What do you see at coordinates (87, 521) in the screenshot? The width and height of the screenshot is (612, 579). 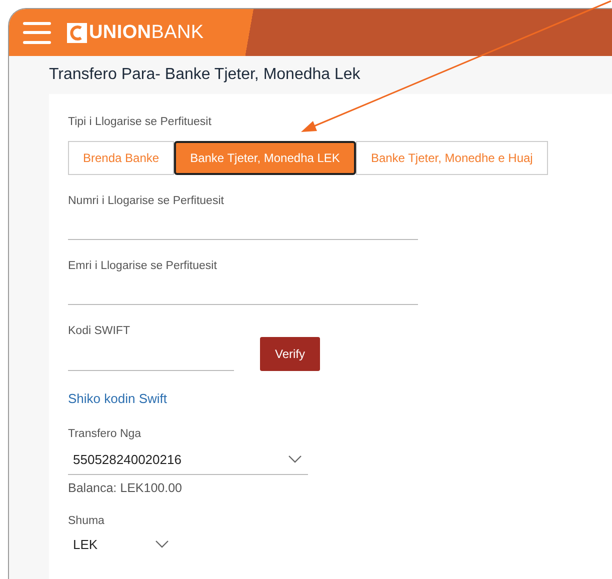 I see `field-label: Shuma` at bounding box center [87, 521].